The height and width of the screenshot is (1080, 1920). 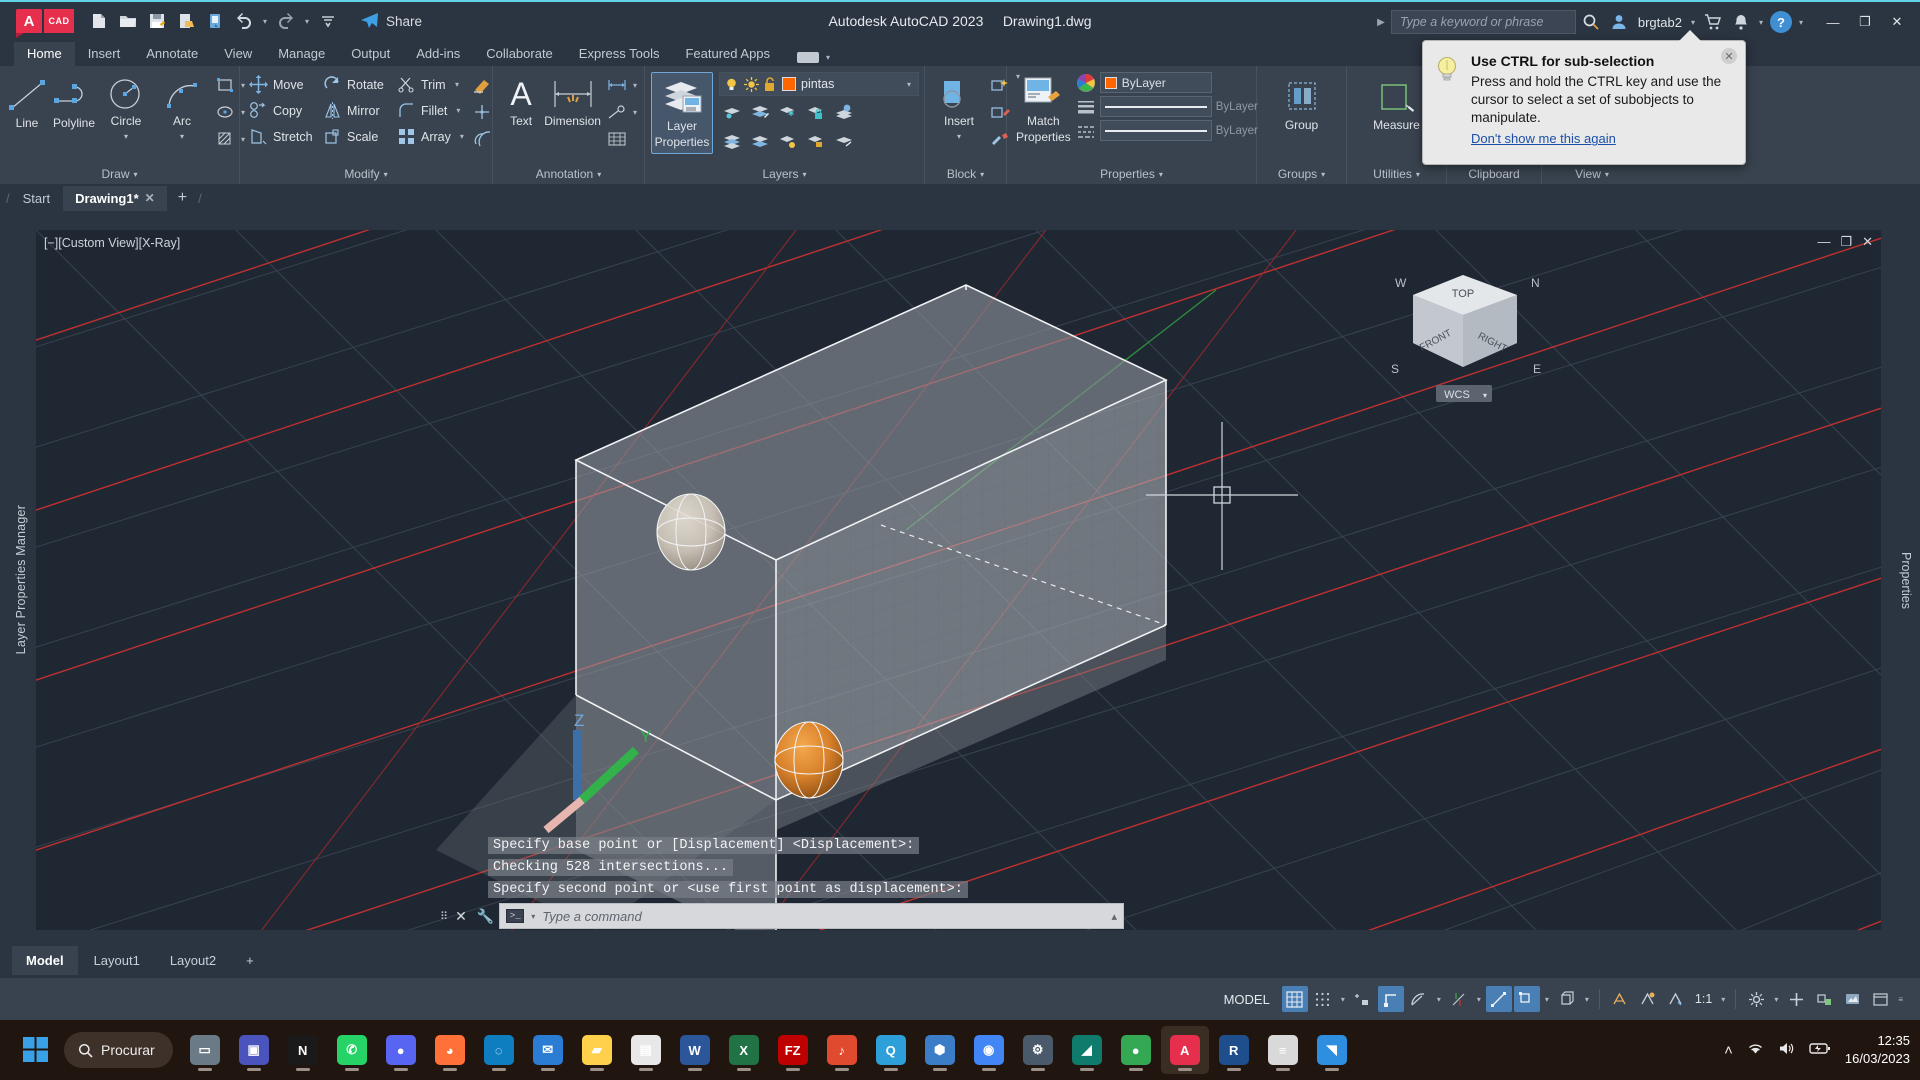 I want to click on doc-tab-drawing1: Drawing1* ✕, so click(x=115, y=198).